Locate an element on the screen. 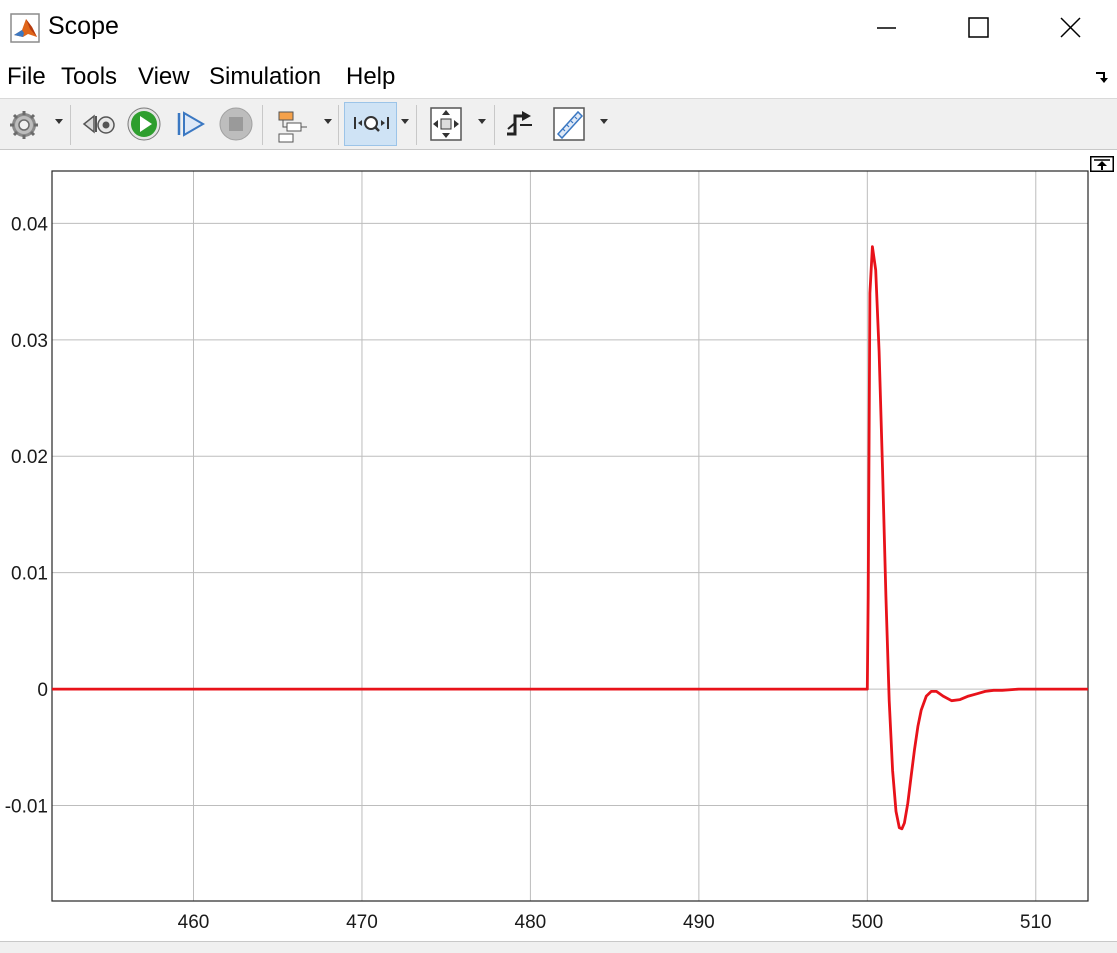  measurements-dropdown is located at coordinates (604, 121).